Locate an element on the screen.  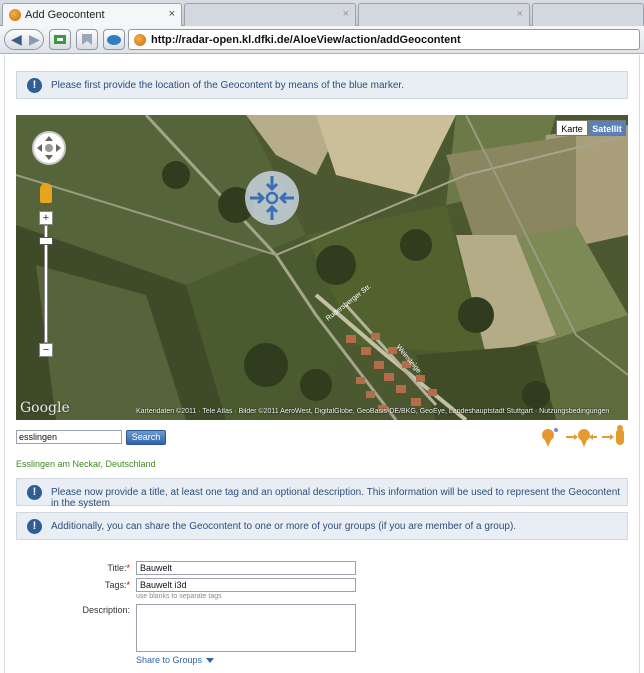
tags-label: Tags:* is located at coordinates (117, 585).